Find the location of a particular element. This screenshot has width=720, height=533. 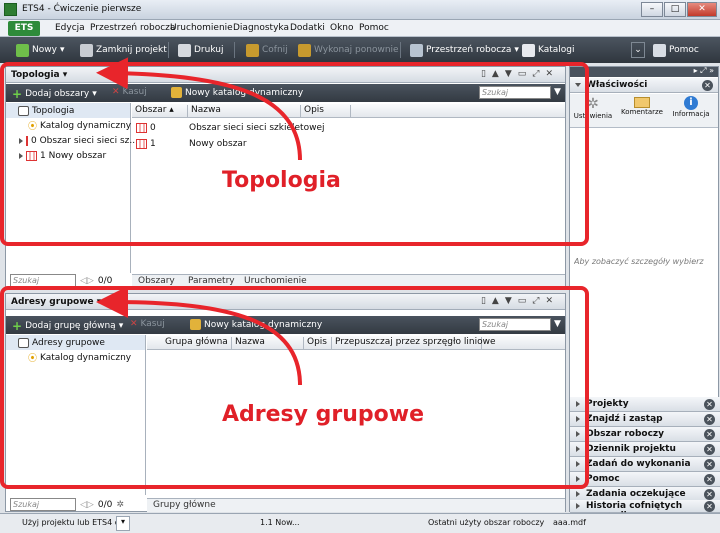

topology-annotation-label: Topologia is located at coordinates (281, 180).